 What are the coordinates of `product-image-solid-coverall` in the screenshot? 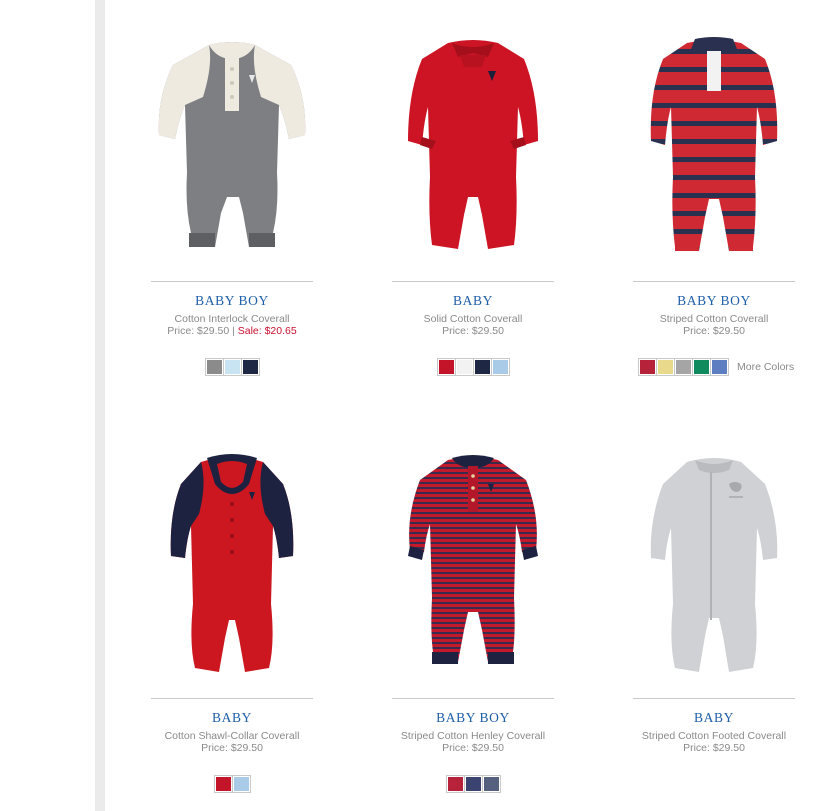 It's located at (473, 157).